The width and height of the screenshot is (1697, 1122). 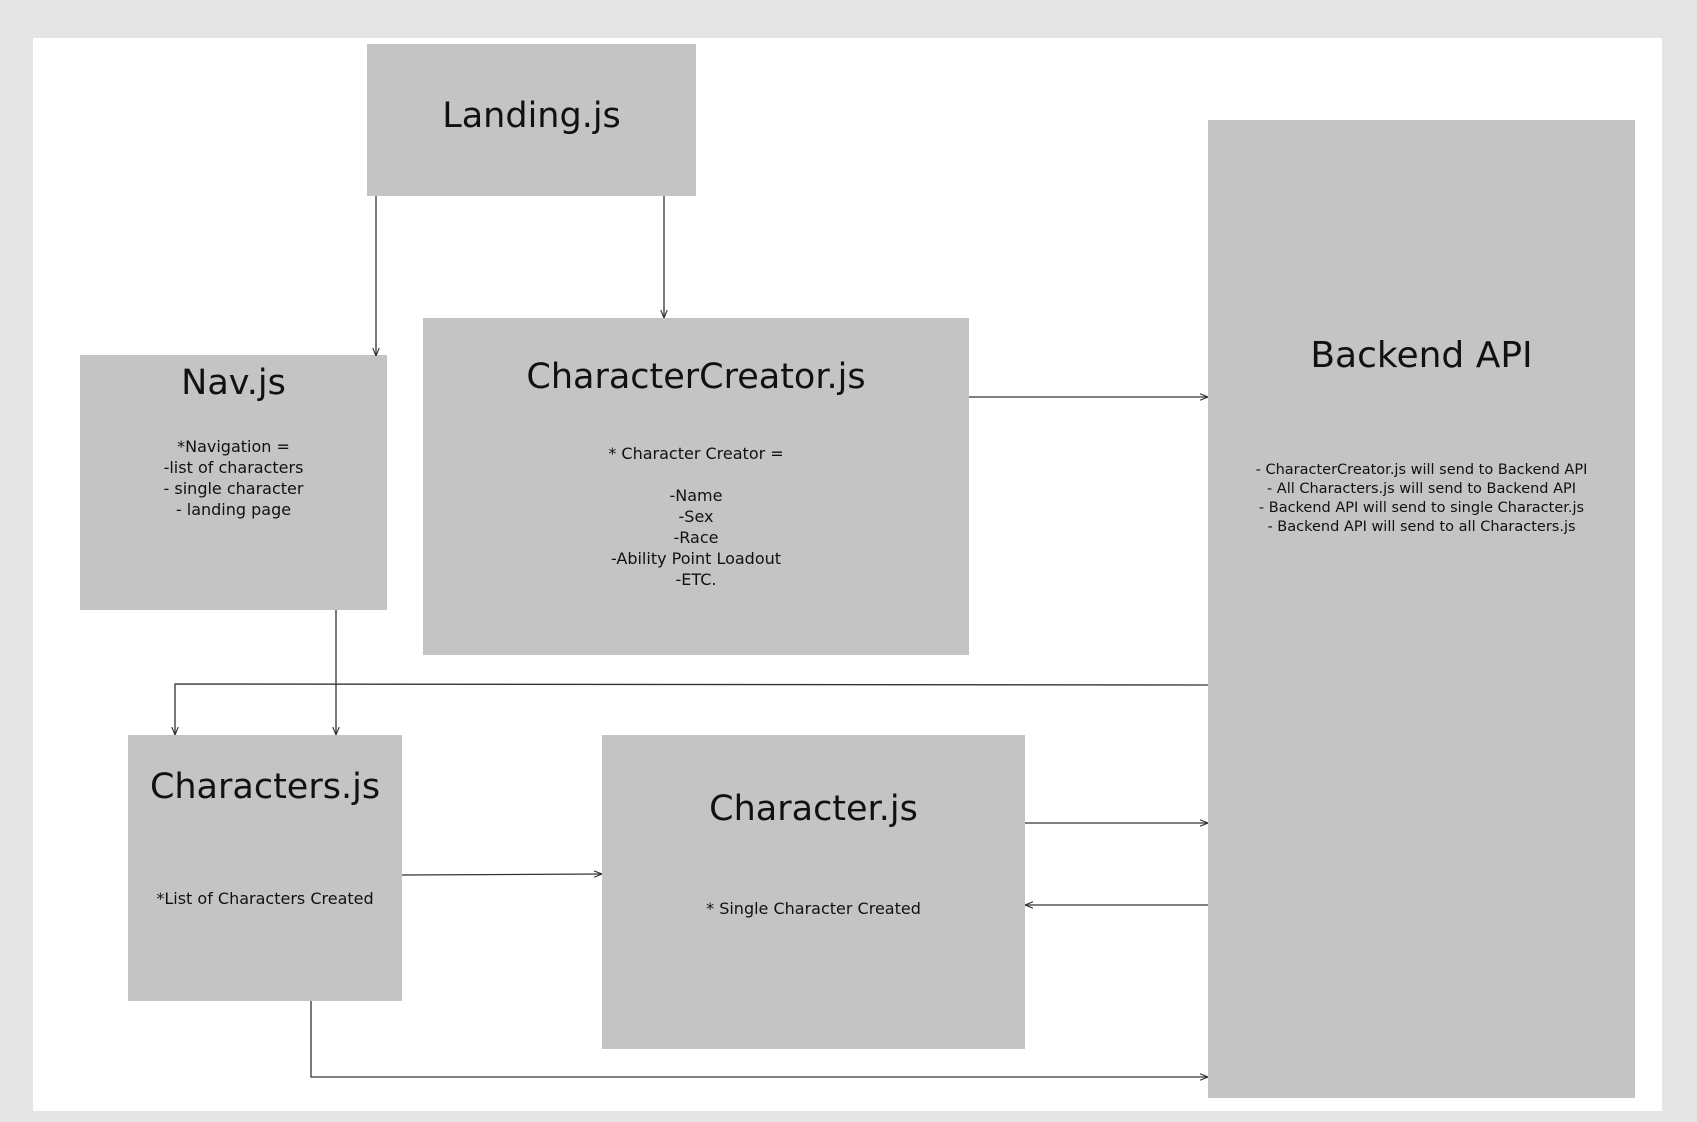 I want to click on node-backend-api-title: Backend API, so click(x=1421, y=355).